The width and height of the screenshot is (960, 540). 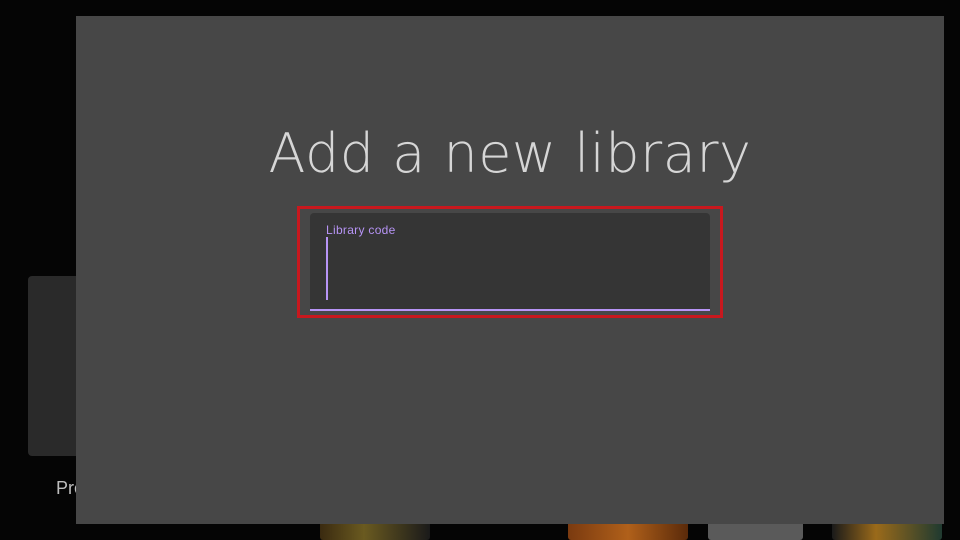 I want to click on text-cursor, so click(x=327, y=268).